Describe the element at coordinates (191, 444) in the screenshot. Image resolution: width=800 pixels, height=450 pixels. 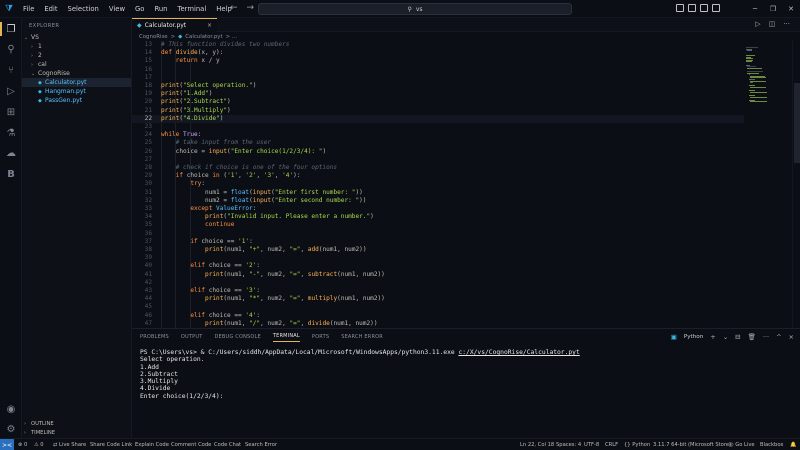
I see `comment-code-button: Comment Code` at that location.